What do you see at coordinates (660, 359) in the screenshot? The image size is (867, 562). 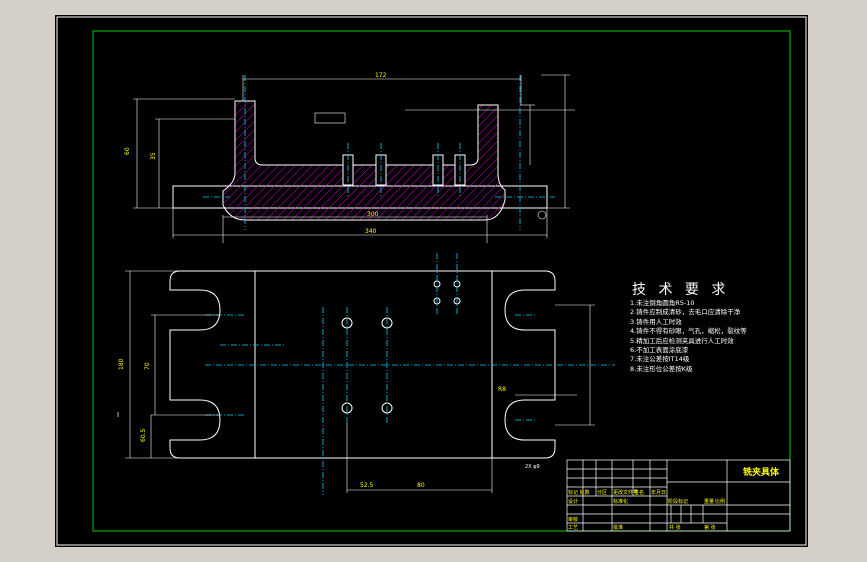 I see `tr-item: 7.未注公差按IT14级` at bounding box center [660, 359].